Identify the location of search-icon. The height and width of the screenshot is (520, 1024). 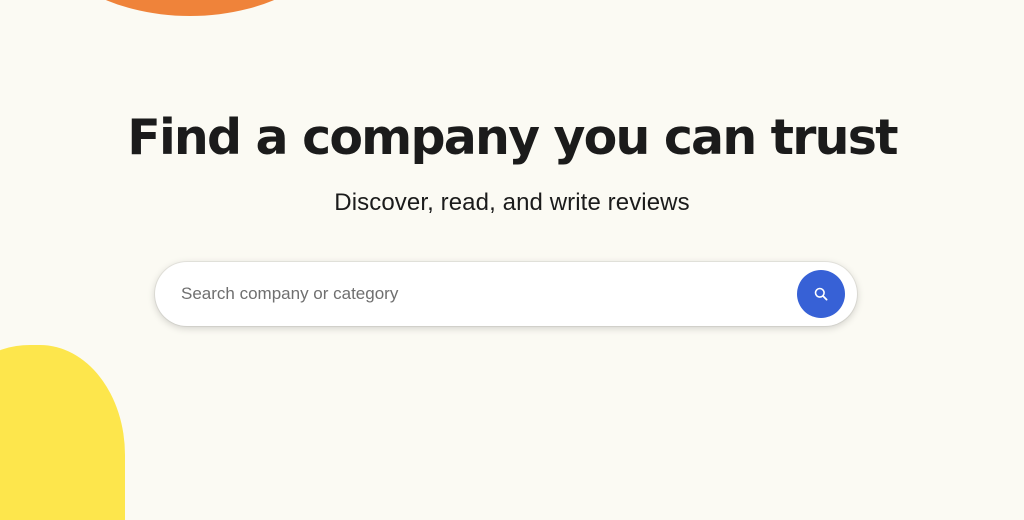
(821, 294).